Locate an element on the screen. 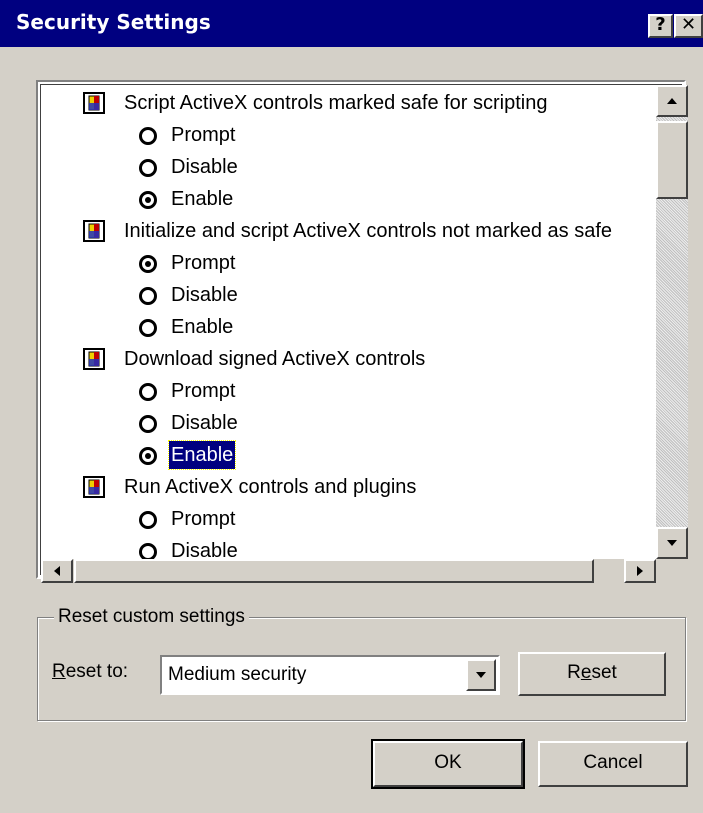 This screenshot has width=703, height=813. reset-to-value: Medium security is located at coordinates (237, 674).